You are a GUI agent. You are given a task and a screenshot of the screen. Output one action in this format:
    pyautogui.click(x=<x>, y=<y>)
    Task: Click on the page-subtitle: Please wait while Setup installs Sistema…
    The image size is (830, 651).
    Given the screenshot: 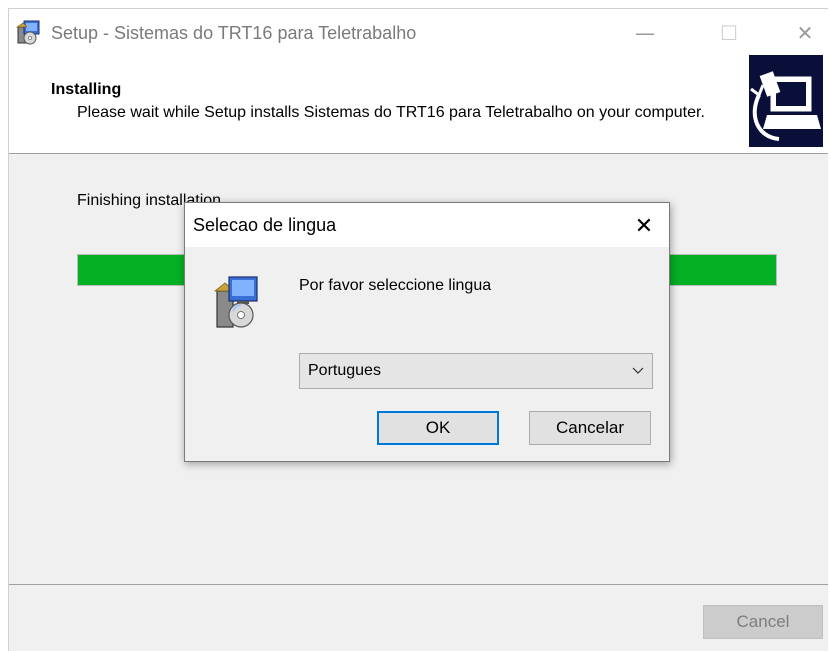 What is the action you would take?
    pyautogui.click(x=391, y=112)
    